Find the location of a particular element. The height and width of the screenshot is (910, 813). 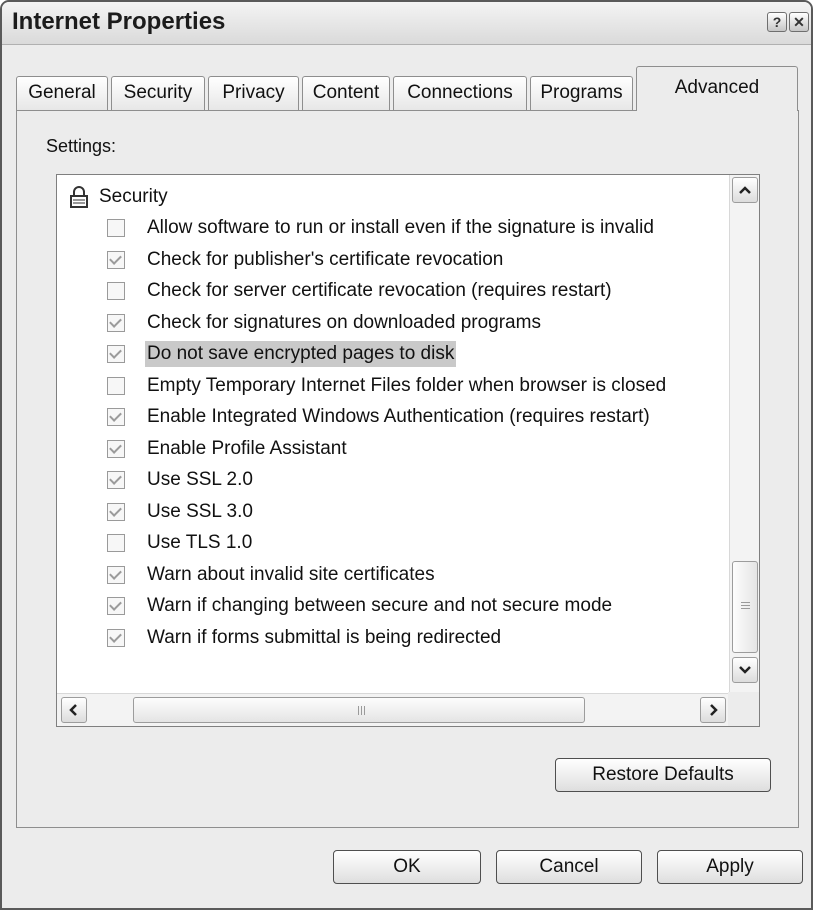

close-button: ✕ is located at coordinates (799, 22).